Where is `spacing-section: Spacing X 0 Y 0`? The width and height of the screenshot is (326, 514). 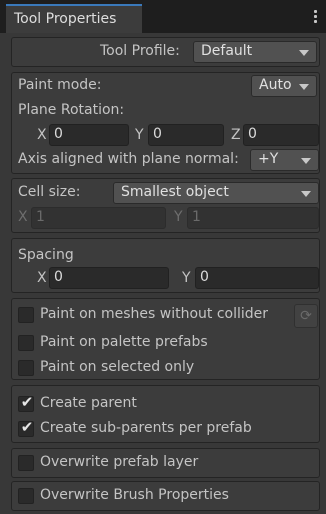
spacing-section: Spacing X 0 Y 0 is located at coordinates (165, 265).